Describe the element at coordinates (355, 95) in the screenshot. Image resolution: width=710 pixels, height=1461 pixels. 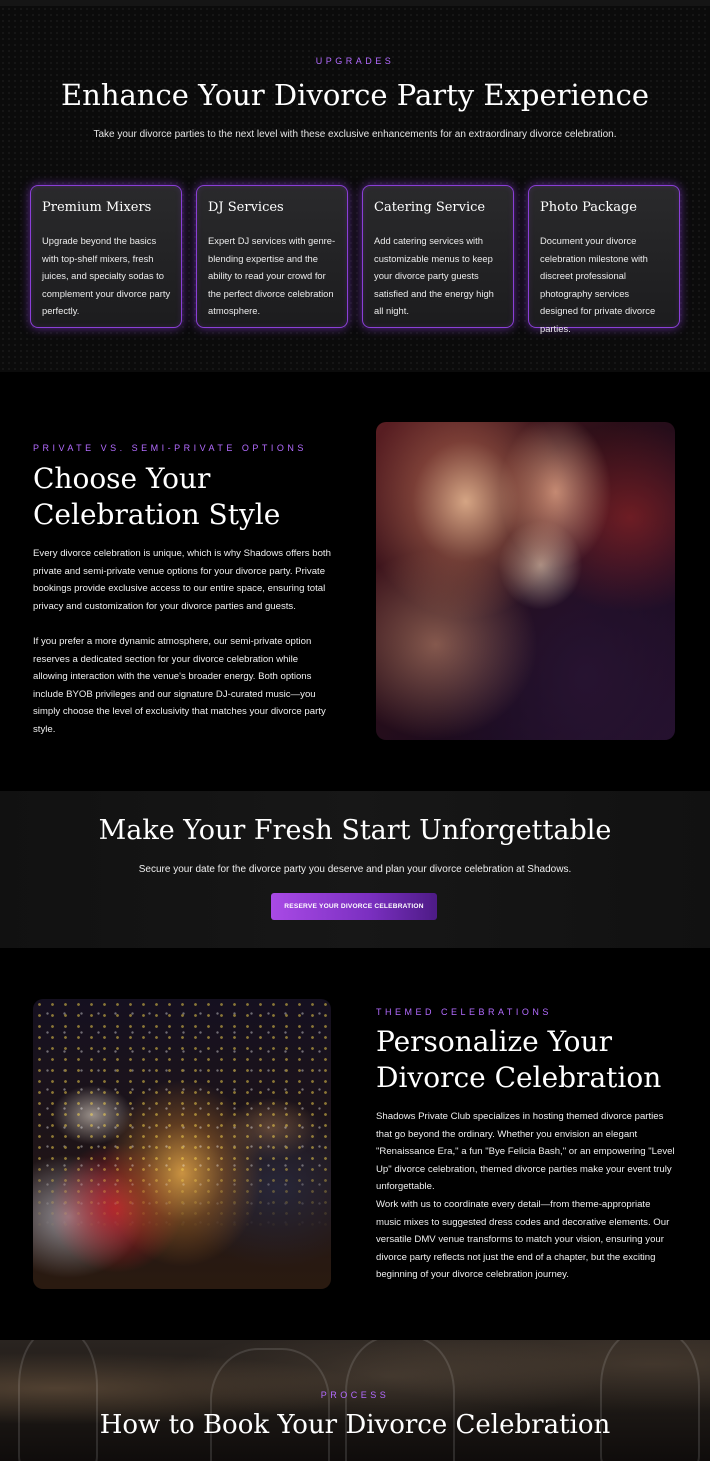
I see `upgrades-title: Enhance Your Divorce Party Experience` at that location.